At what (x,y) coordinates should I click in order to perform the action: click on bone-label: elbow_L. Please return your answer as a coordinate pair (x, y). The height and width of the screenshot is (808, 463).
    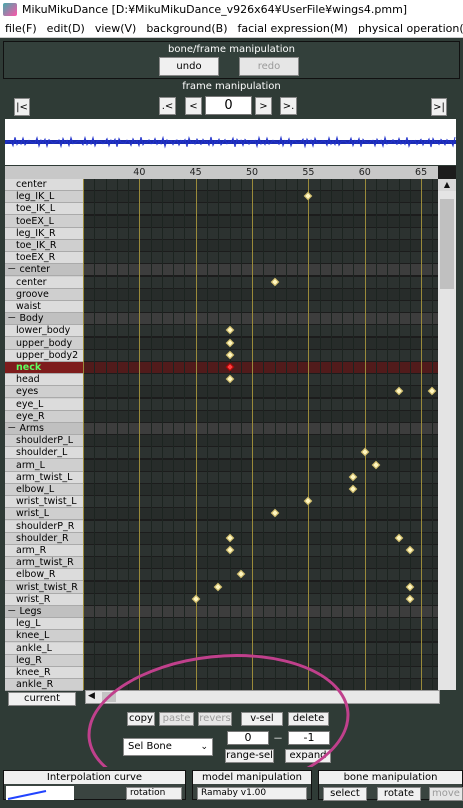
    Looking at the image, I should click on (44, 490).